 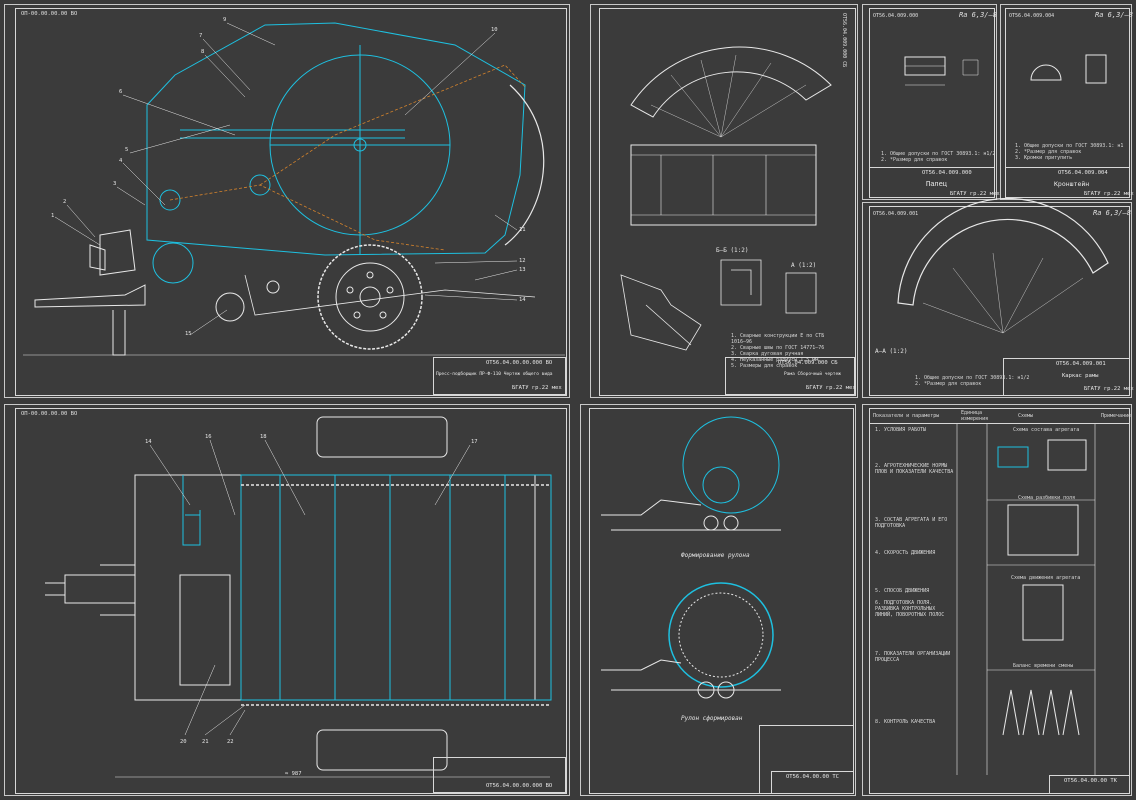 What do you see at coordinates (732, 250) in the screenshot?
I see `section-bb-label: Б–Б (1:2)` at bounding box center [732, 250].